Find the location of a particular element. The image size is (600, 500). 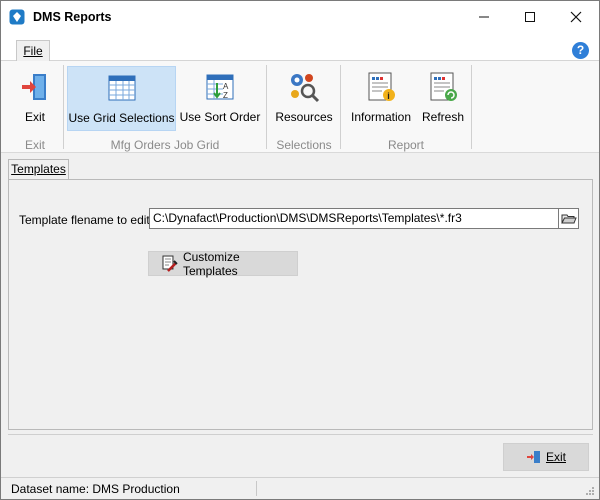

group-label-report: Report is located at coordinates (406, 145).